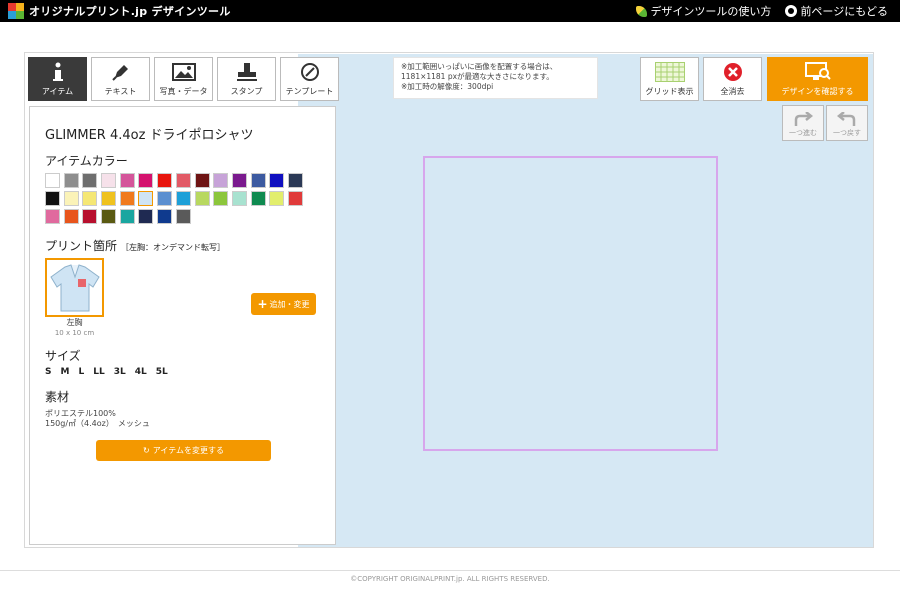 The image size is (900, 600). I want to click on tab-item-label: アイテム, so click(57, 91).